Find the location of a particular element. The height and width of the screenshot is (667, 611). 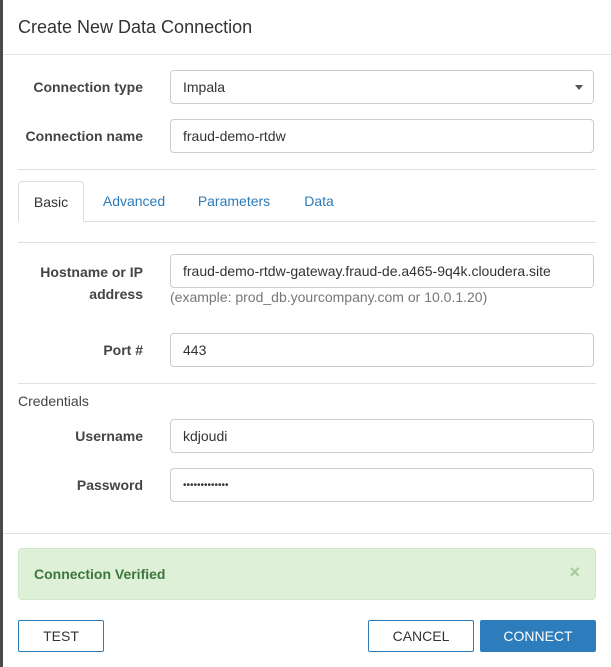

username-input: kdjoudi is located at coordinates (382, 436).